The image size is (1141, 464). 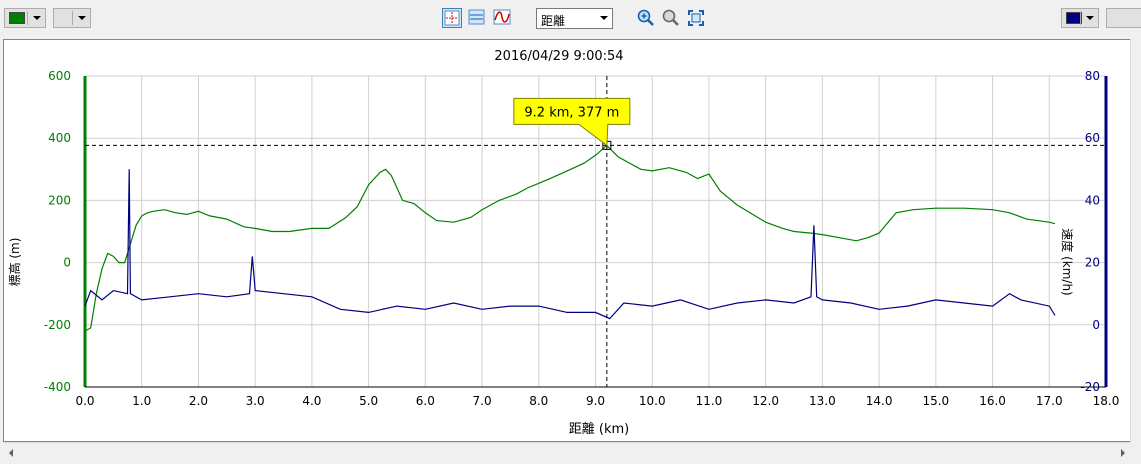 What do you see at coordinates (311, 401) in the screenshot?
I see `x-tick-label: 4.0` at bounding box center [311, 401].